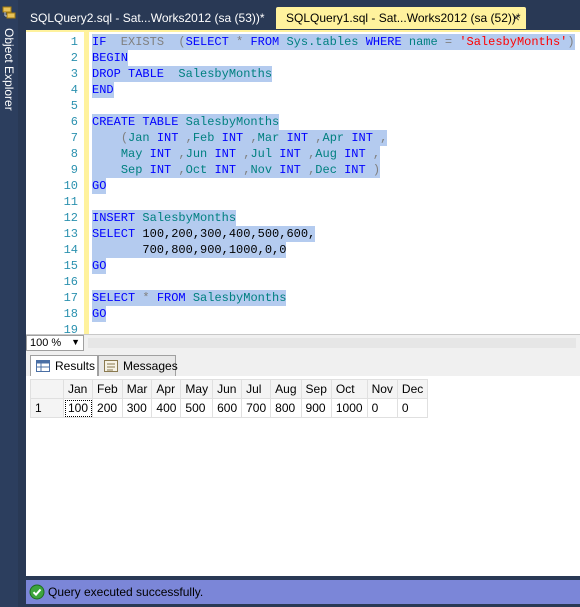  I want to click on code-line: END, so click(103, 90).